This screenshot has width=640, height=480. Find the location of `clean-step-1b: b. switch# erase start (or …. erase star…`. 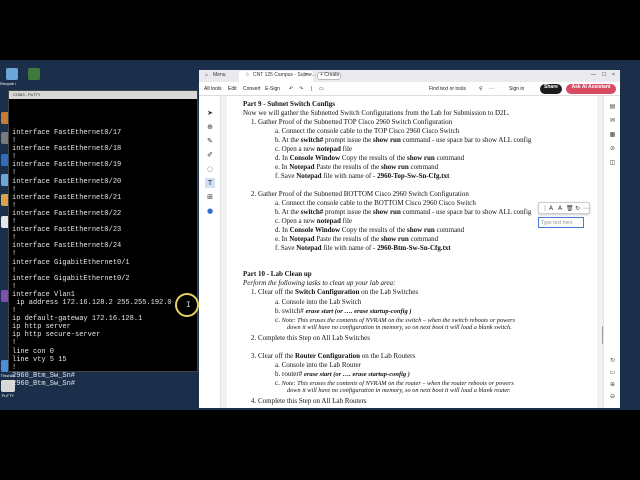

clean-step-1b: b. switch# erase start (or …. erase star… is located at coordinates (343, 311).